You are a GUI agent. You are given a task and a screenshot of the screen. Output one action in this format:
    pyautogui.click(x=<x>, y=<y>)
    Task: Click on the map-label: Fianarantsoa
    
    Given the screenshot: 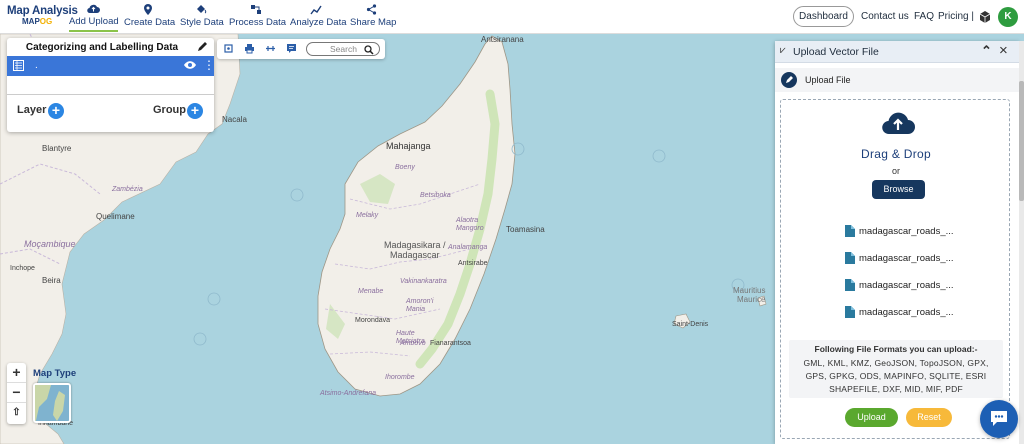 What is the action you would take?
    pyautogui.click(x=450, y=343)
    